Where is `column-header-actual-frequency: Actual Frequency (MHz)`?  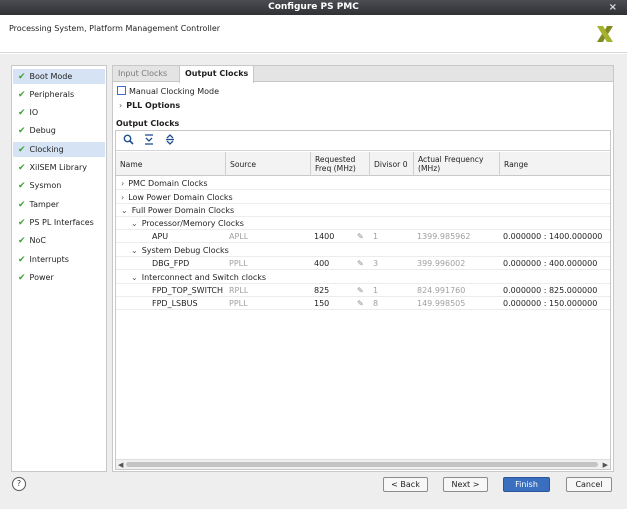
column-header-actual-frequency: Actual Frequency (MHz) is located at coordinates (456, 164).